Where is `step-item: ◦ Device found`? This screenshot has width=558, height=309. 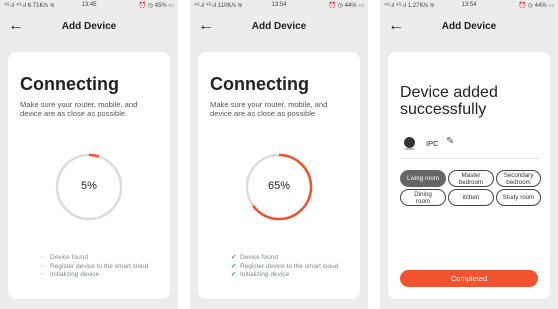 step-item: ◦ Device found is located at coordinates (64, 257).